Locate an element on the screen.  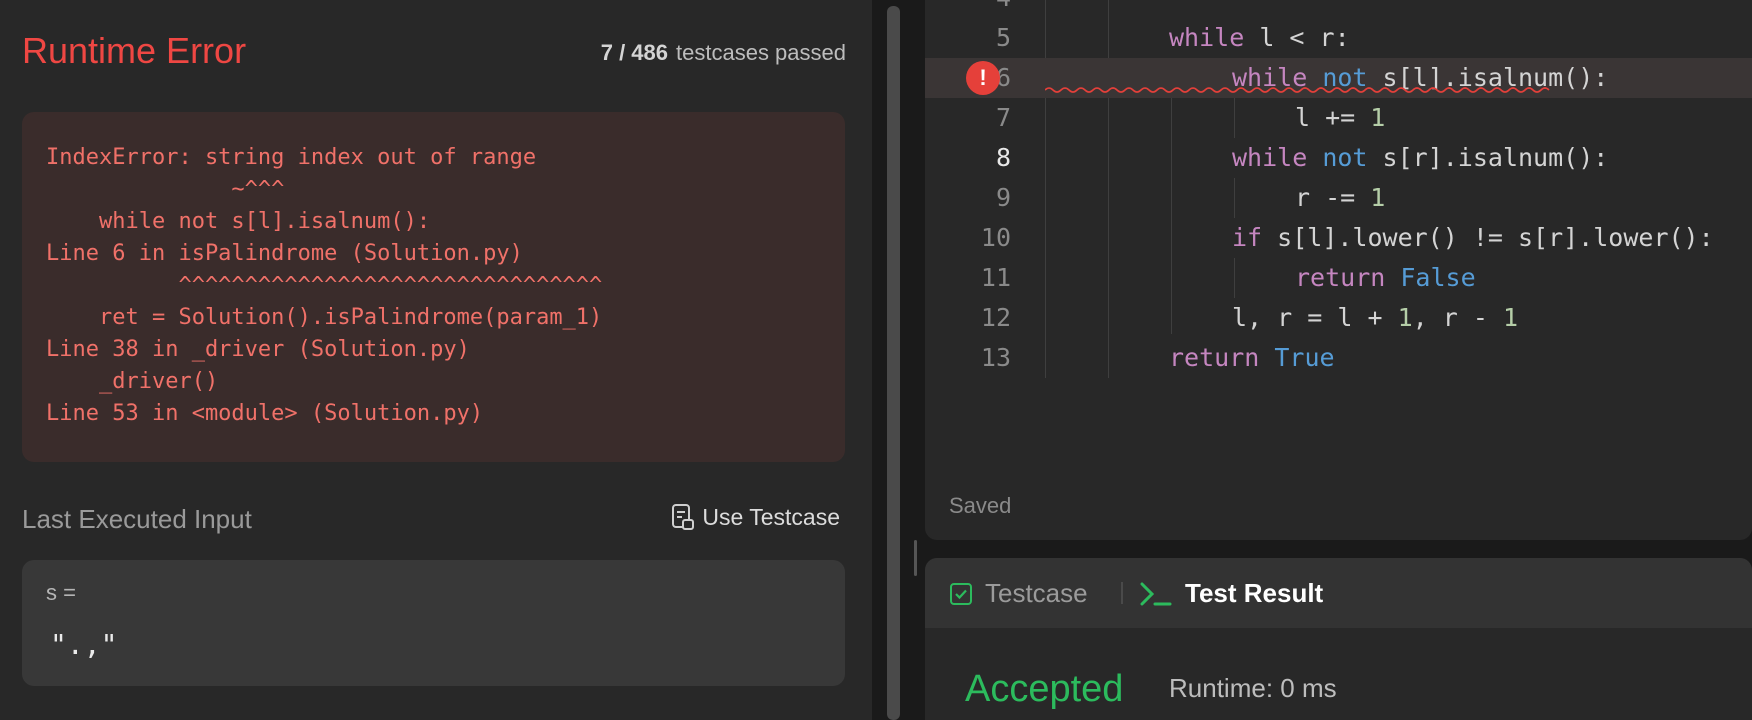
panel-divider is located at coordinates (909, 360).